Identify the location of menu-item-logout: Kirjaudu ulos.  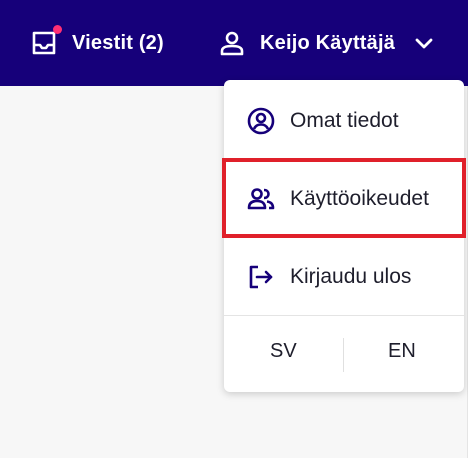
(344, 277).